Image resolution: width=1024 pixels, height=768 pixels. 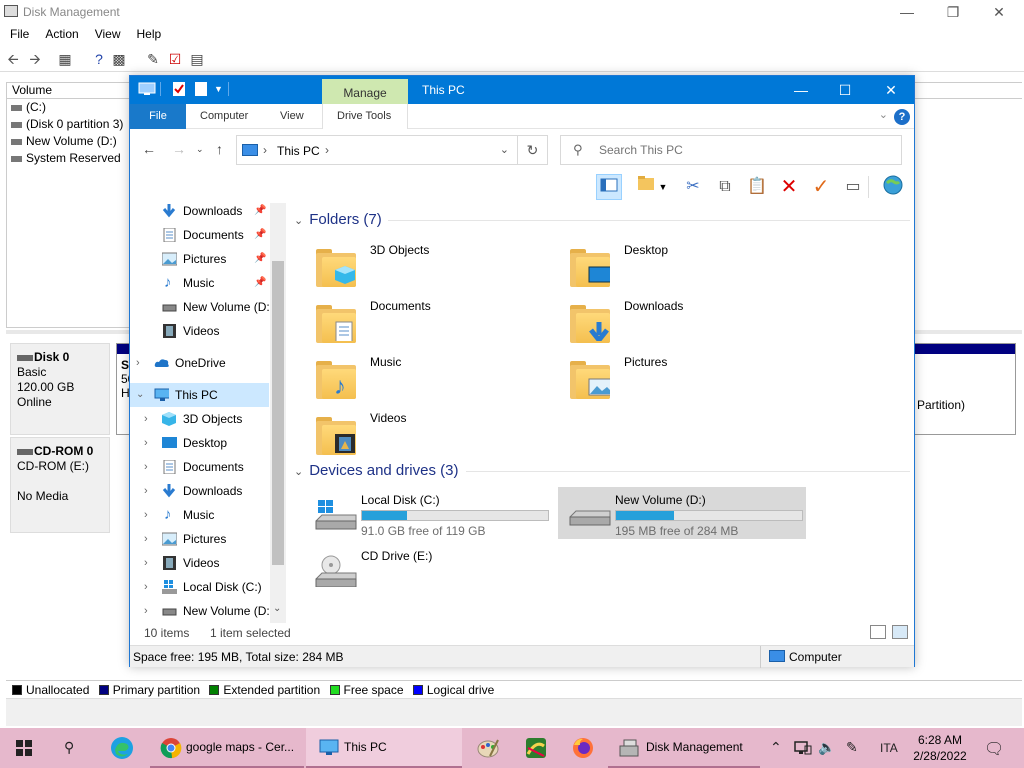 What do you see at coordinates (200, 515) in the screenshot?
I see `nav-music: › ♪ Music` at bounding box center [200, 515].